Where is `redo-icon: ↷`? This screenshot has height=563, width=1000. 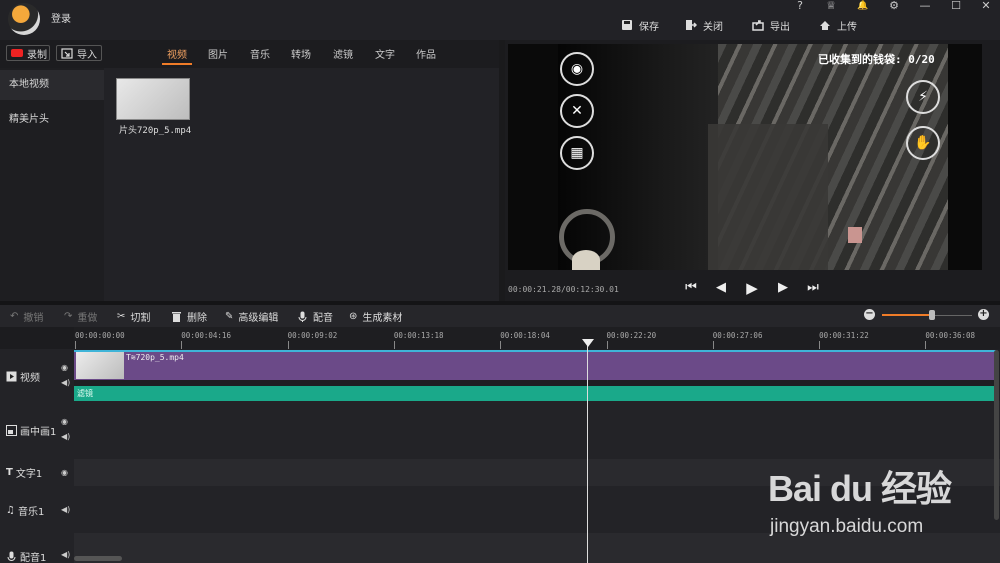 redo-icon: ↷ is located at coordinates (68, 316).